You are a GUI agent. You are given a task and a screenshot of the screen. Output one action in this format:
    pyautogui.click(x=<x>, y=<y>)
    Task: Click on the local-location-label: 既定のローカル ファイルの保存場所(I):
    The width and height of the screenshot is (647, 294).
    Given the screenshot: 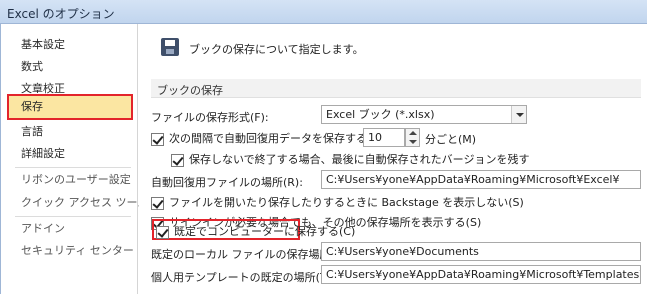 What is the action you would take?
    pyautogui.click(x=249, y=254)
    